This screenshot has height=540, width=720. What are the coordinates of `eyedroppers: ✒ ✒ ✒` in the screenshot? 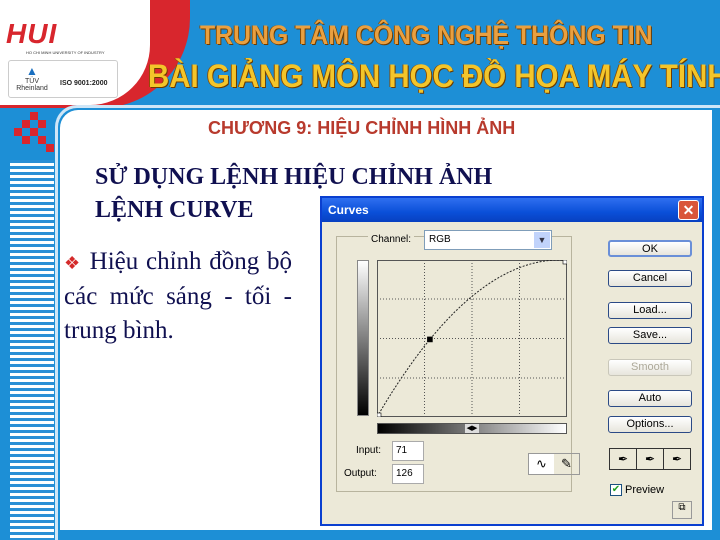 It's located at (650, 459).